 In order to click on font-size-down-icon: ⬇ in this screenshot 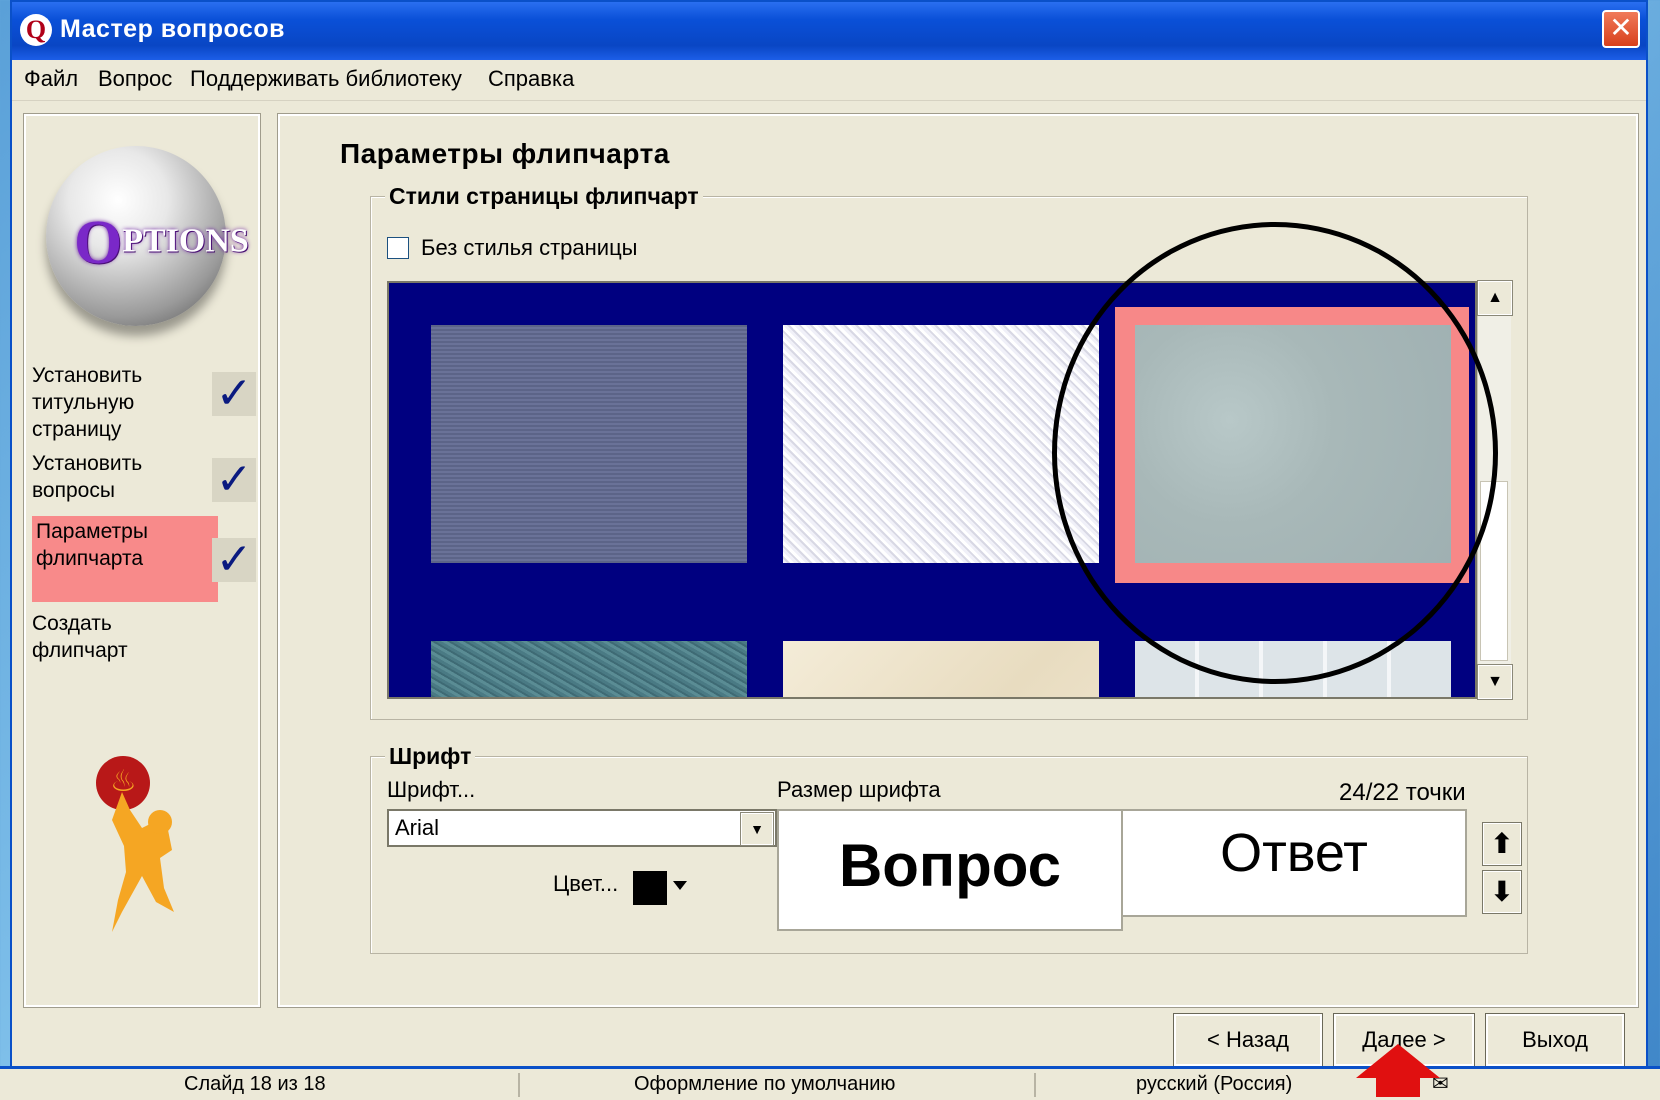, I will do `click(1502, 892)`.